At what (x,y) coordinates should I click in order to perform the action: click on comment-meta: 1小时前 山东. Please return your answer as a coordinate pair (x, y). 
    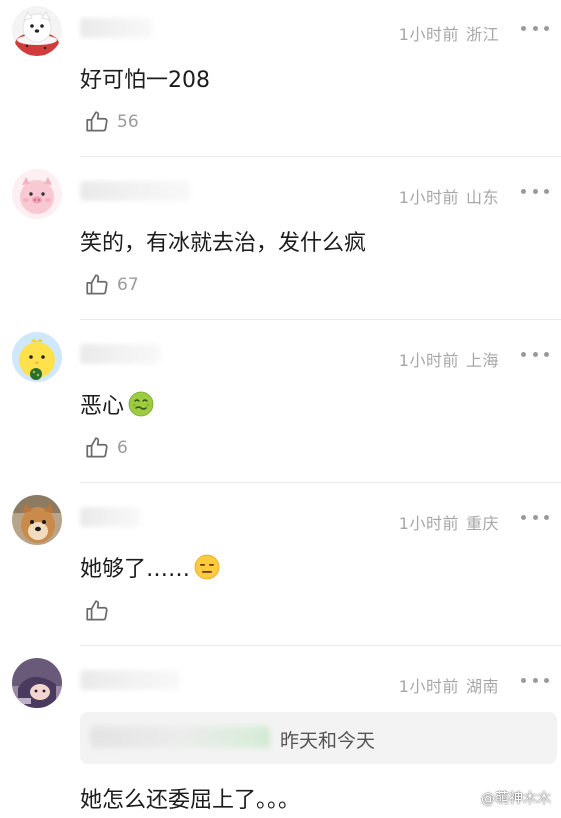
    Looking at the image, I should click on (449, 196).